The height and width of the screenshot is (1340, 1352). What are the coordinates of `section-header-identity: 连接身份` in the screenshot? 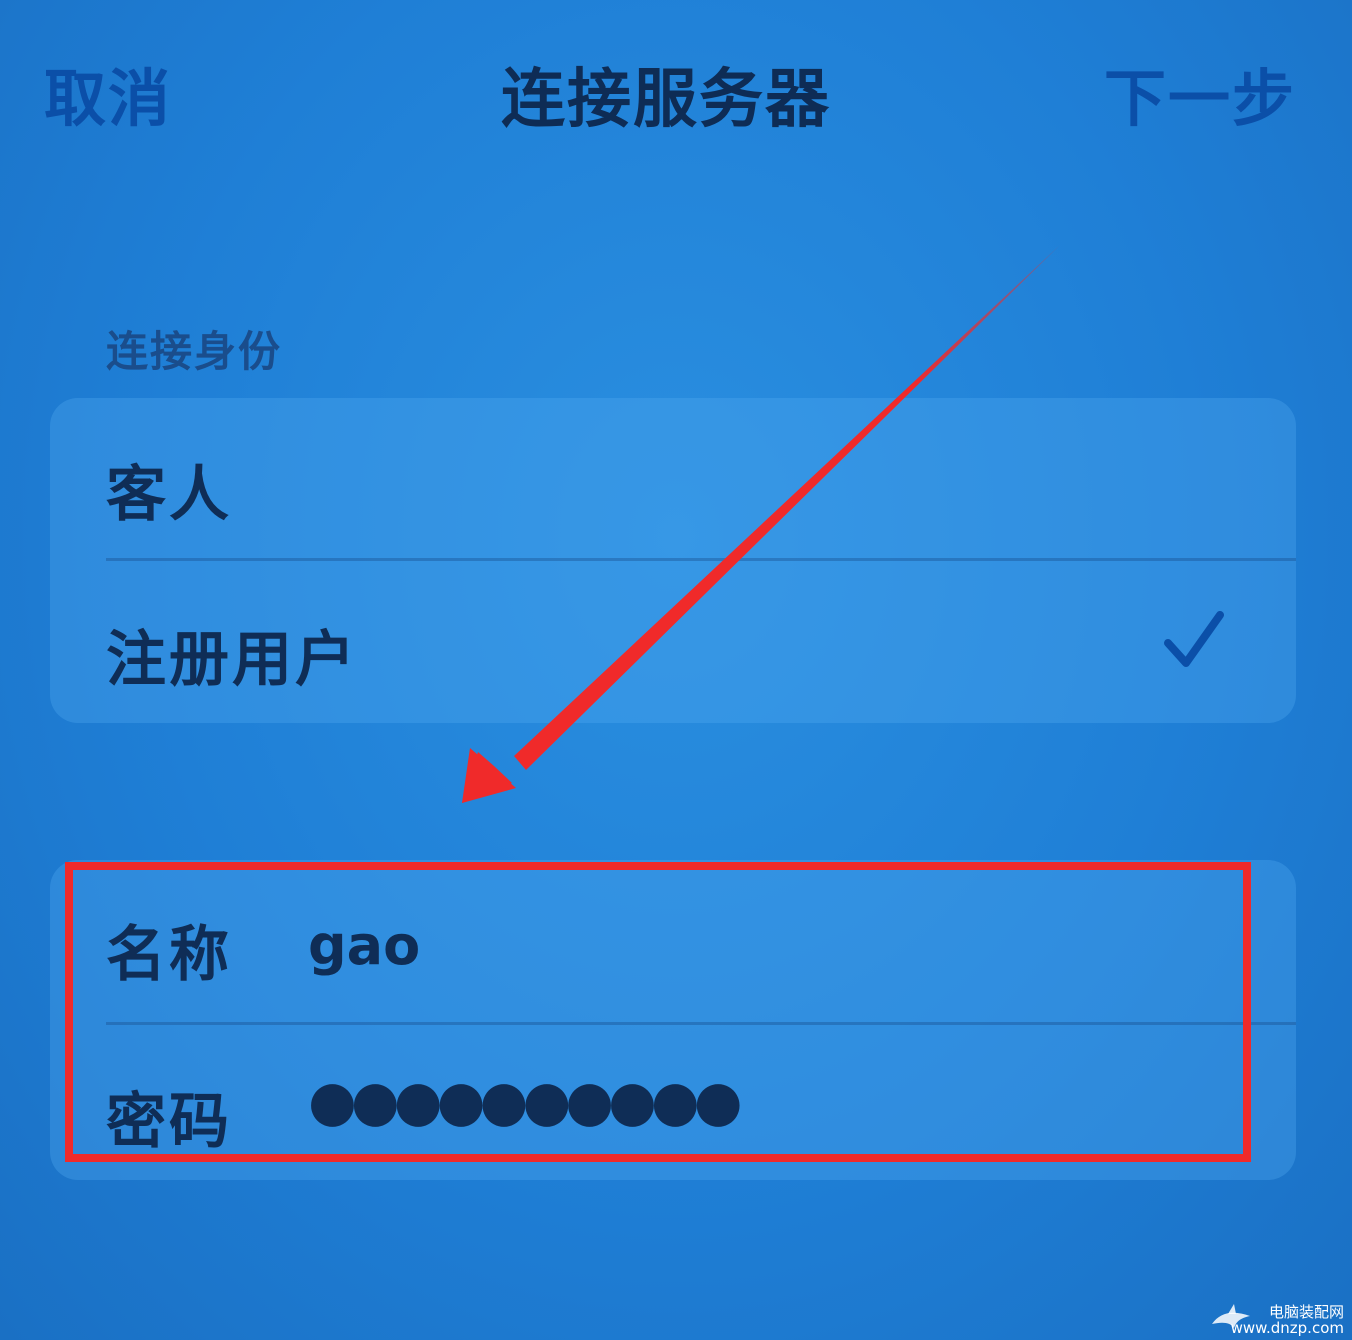 It's located at (194, 351).